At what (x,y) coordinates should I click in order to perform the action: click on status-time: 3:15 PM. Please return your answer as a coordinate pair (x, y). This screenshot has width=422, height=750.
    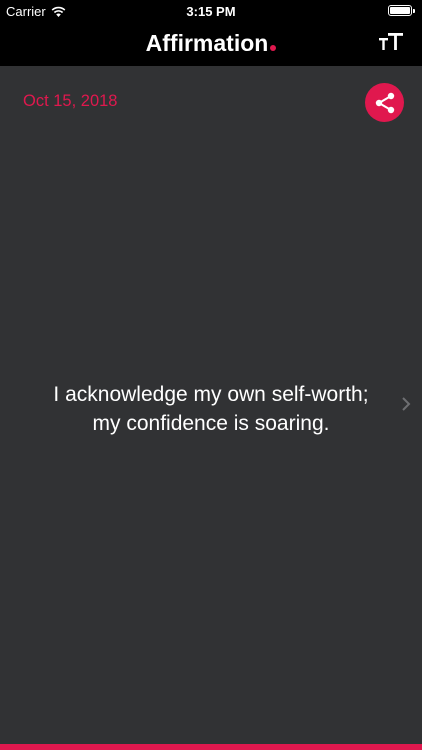
    Looking at the image, I should click on (211, 11).